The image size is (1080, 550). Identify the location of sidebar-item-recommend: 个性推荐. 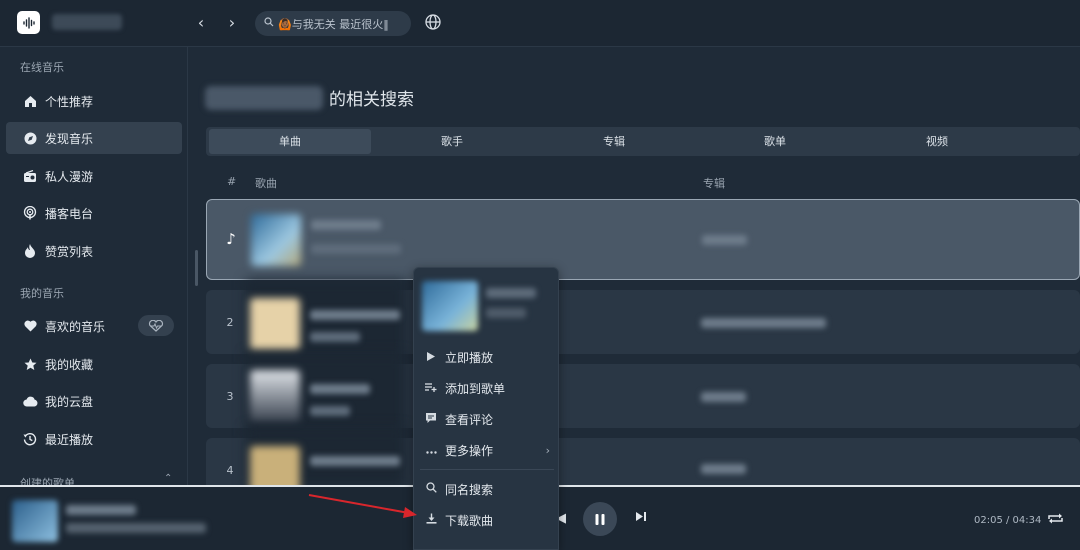
(94, 101).